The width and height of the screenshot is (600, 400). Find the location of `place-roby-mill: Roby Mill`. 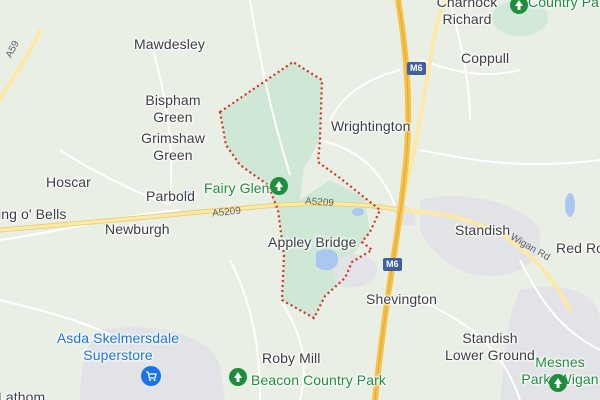

place-roby-mill: Roby Mill is located at coordinates (291, 358).